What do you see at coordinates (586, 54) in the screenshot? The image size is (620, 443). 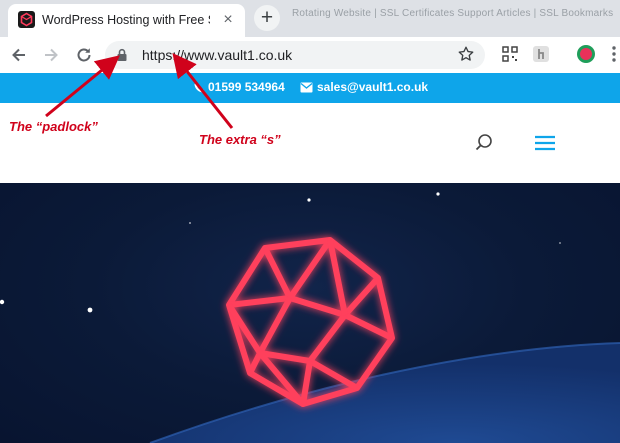 I see `profile-icon` at bounding box center [586, 54].